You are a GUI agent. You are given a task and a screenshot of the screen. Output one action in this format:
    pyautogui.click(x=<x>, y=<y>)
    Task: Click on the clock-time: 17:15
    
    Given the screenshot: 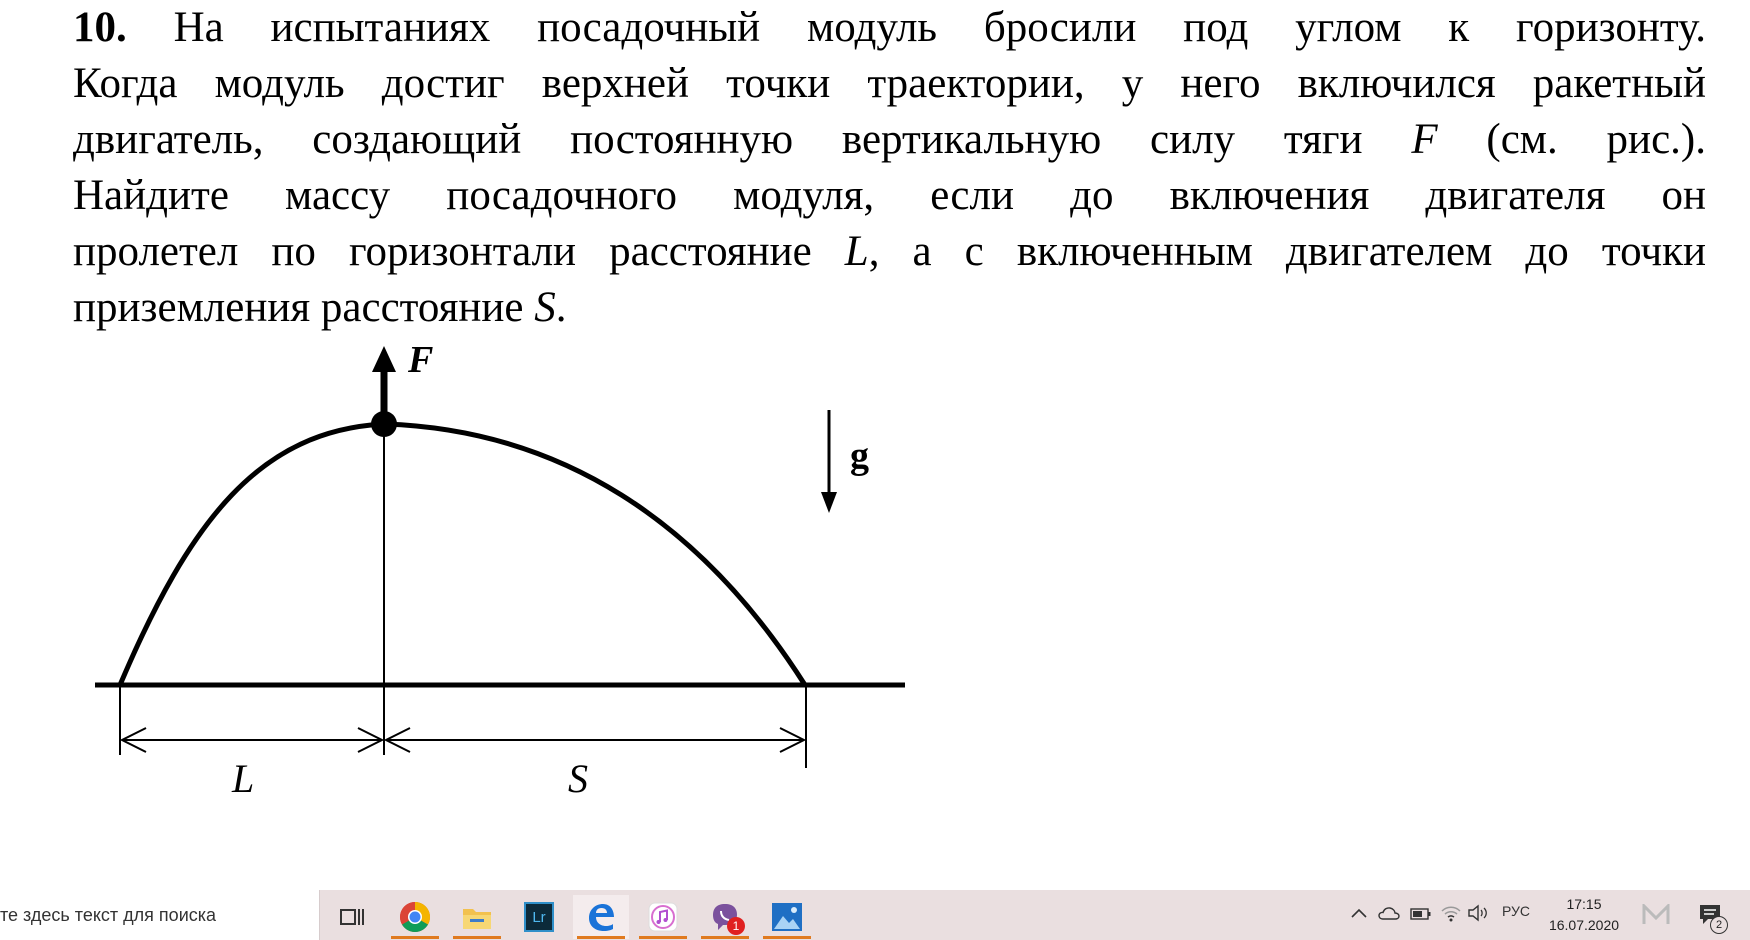 What is the action you would take?
    pyautogui.click(x=1584, y=904)
    